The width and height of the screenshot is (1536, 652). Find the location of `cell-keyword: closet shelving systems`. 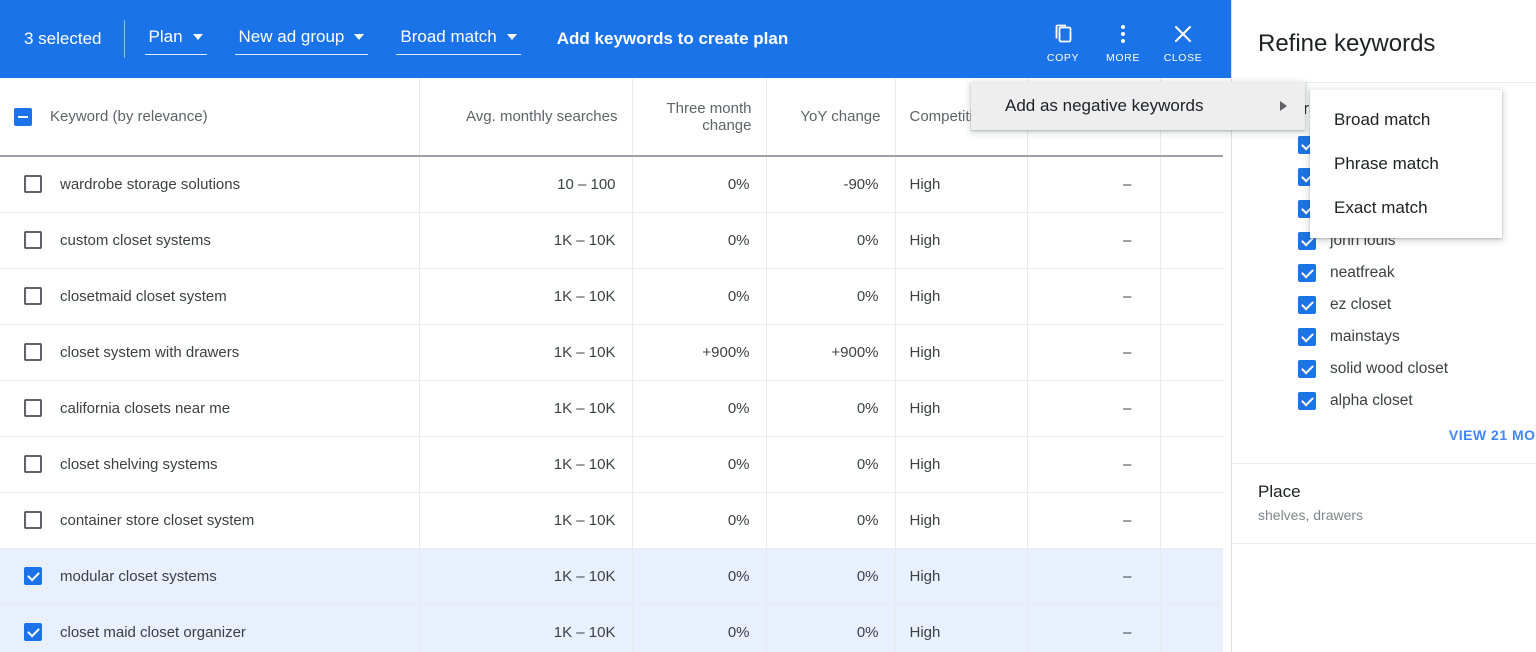

cell-keyword: closet shelving systems is located at coordinates (210, 464).